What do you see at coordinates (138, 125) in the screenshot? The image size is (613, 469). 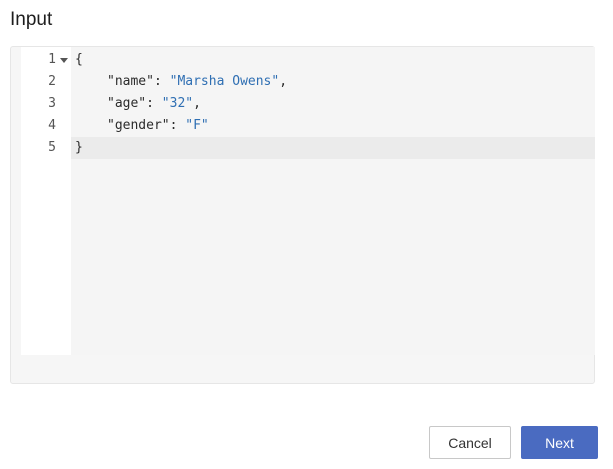 I see `json-key: "gender"` at bounding box center [138, 125].